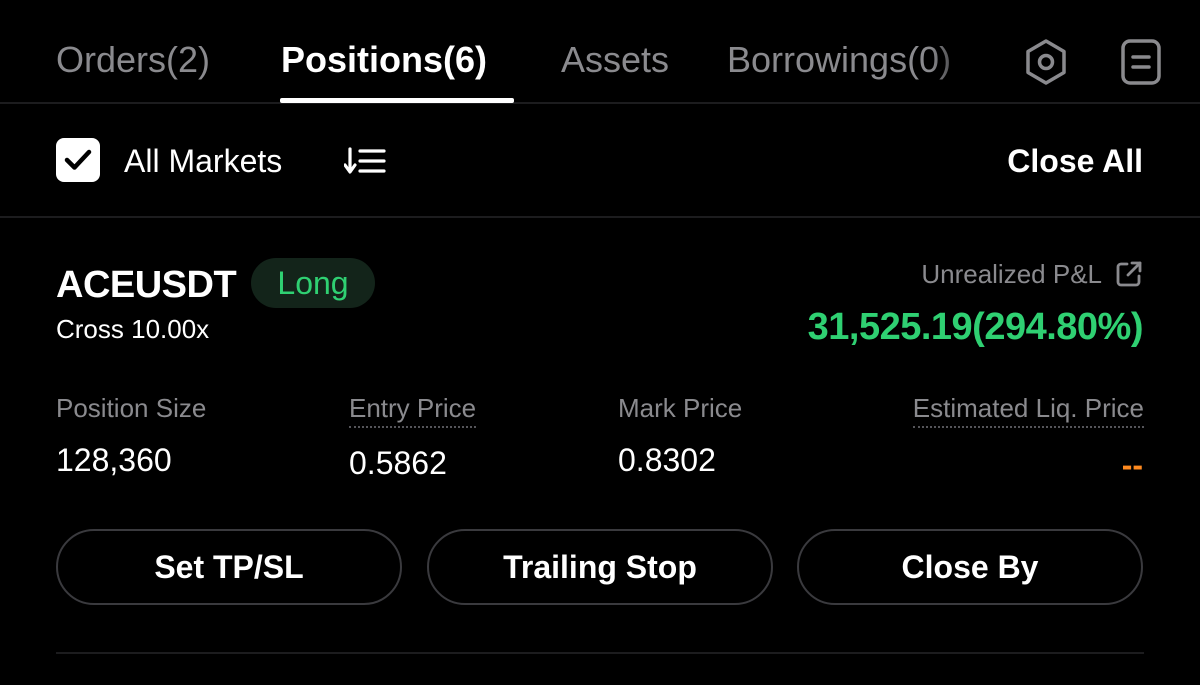  I want to click on check-icon, so click(78, 159).